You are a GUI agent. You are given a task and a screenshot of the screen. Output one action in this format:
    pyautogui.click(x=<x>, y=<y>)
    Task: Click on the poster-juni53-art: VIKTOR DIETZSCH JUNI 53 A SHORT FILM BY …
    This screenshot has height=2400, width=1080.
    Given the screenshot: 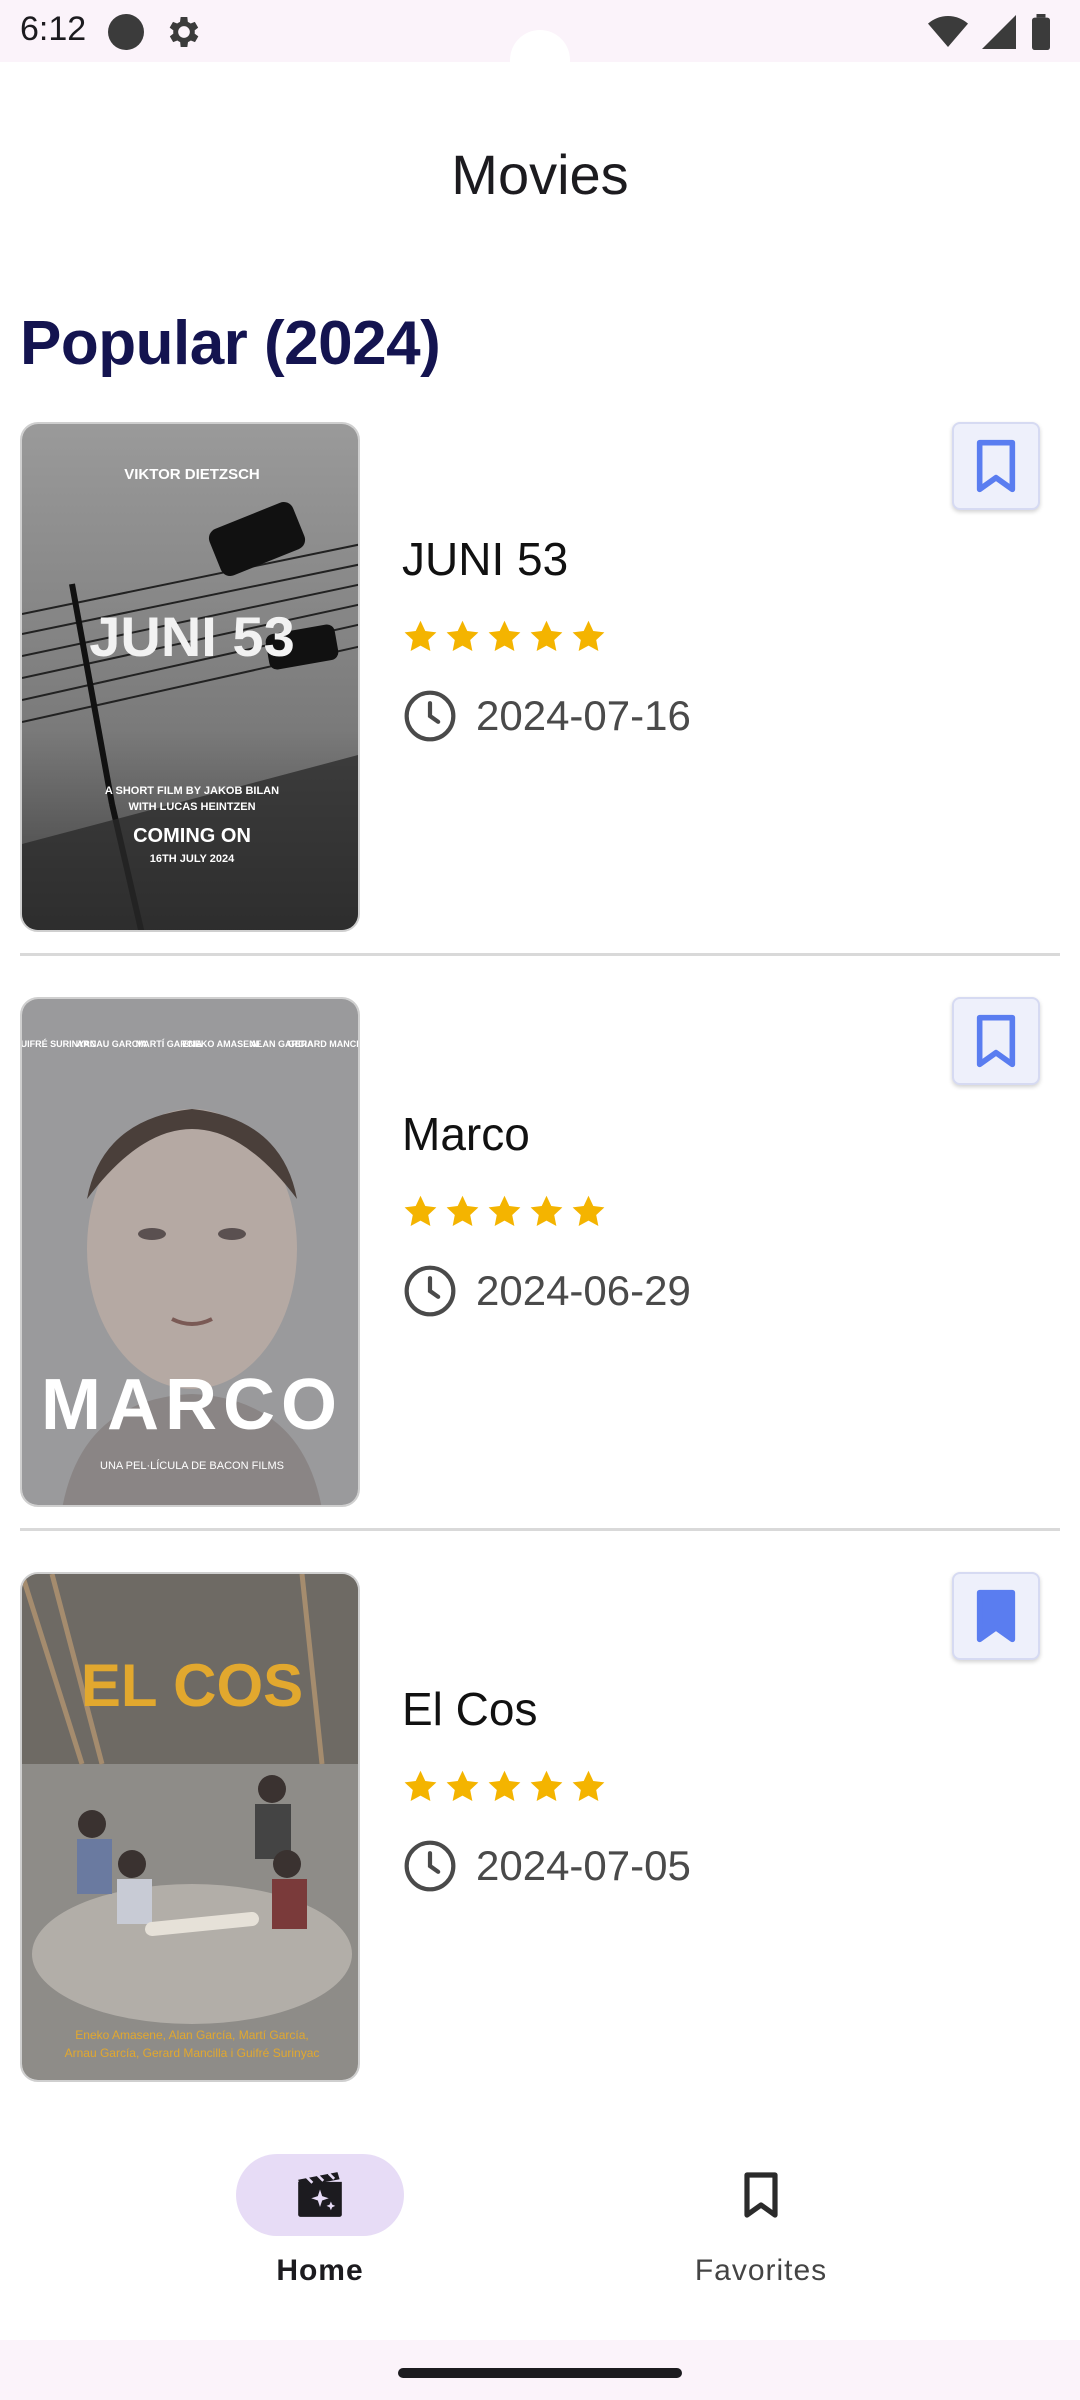 What is the action you would take?
    pyautogui.click(x=190, y=677)
    